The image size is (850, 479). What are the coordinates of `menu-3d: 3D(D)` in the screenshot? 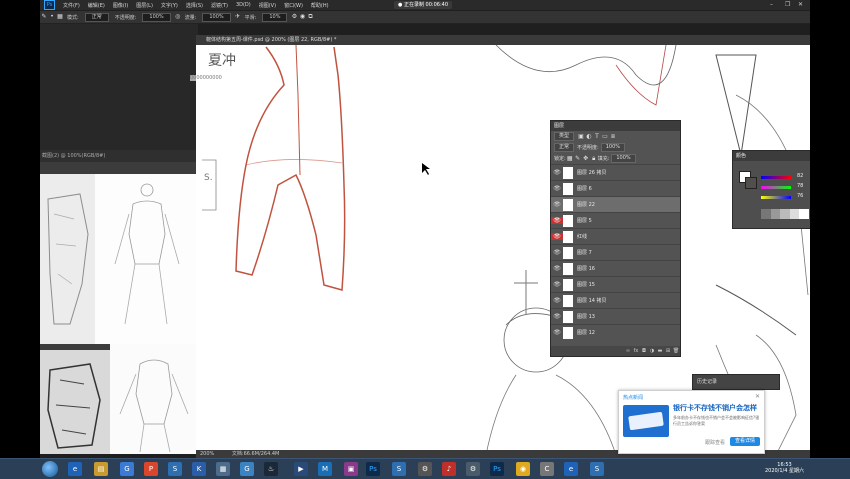 It's located at (243, 5).